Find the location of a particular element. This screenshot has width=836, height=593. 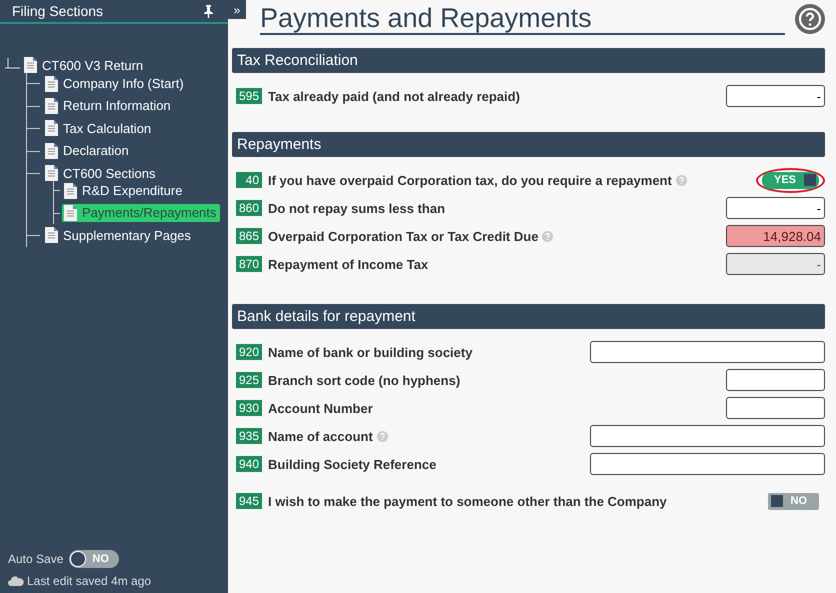

tree-item: CT600 Sections is located at coordinates (101, 173).